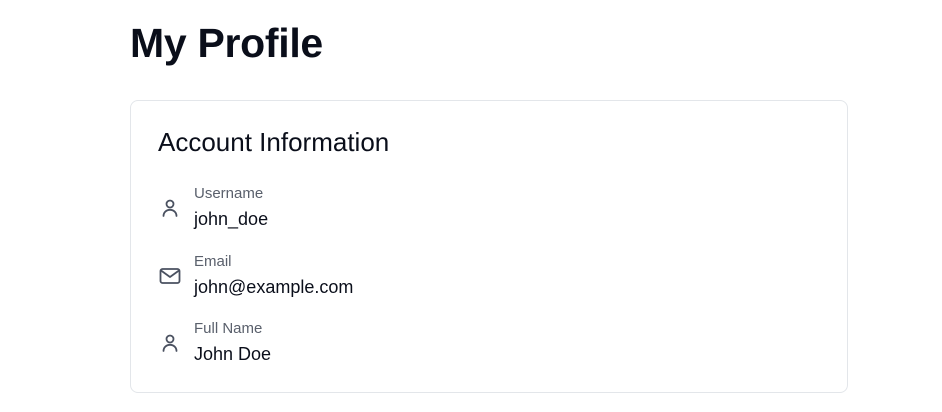  I want to click on email-value: john@example.com, so click(274, 287).